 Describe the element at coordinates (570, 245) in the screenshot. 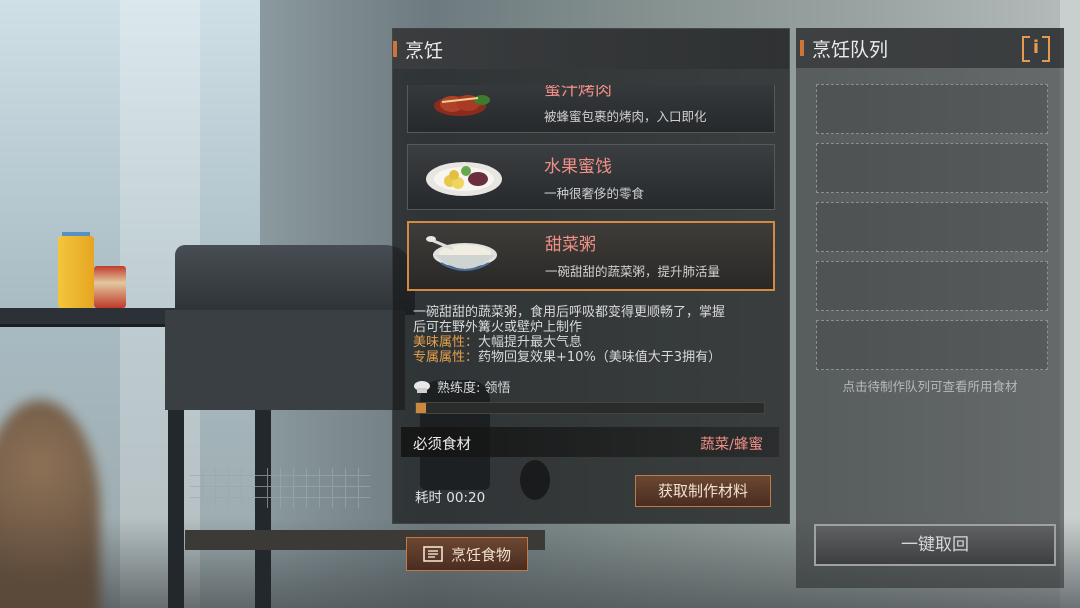

I see `recipe-name: 甜菜粥` at that location.